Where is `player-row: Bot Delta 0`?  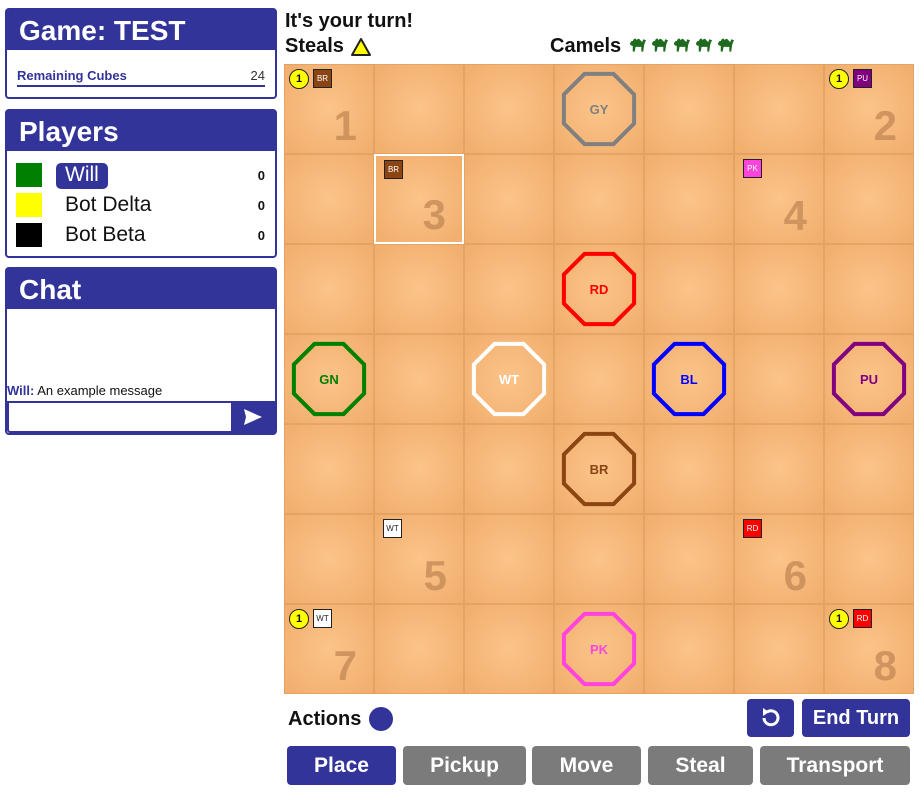 player-row: Bot Delta 0 is located at coordinates (145, 205).